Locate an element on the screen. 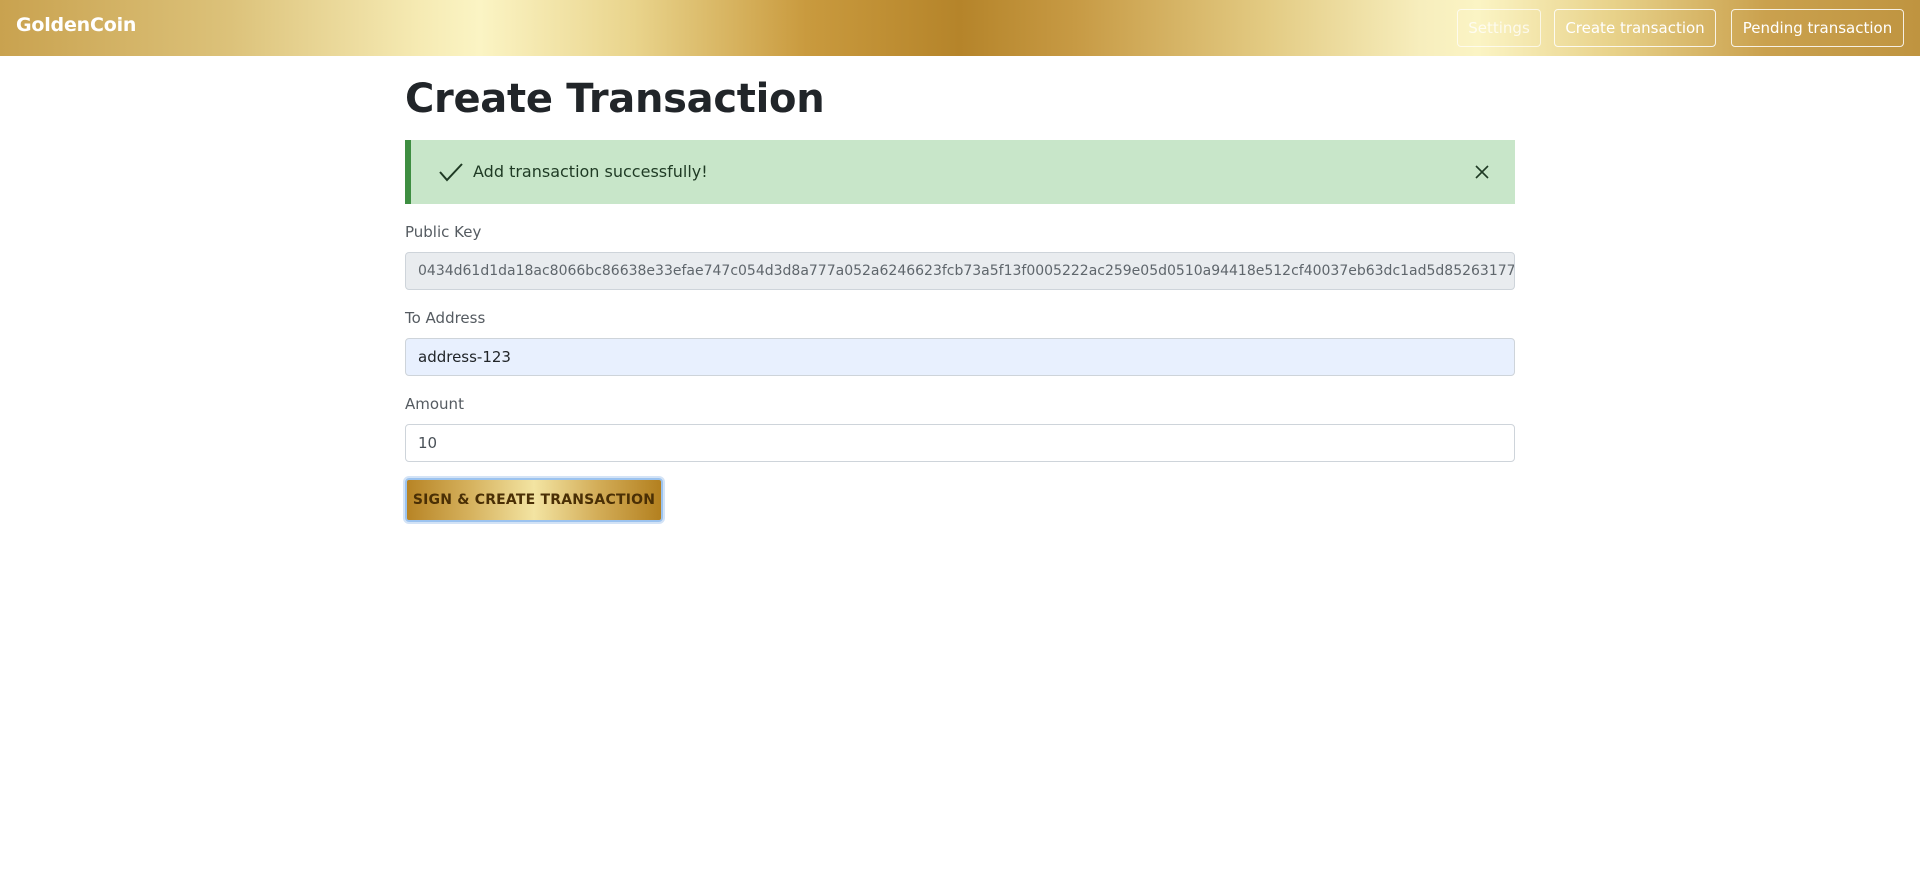 The image size is (1920, 880). to-address-input: address-123 is located at coordinates (960, 357).